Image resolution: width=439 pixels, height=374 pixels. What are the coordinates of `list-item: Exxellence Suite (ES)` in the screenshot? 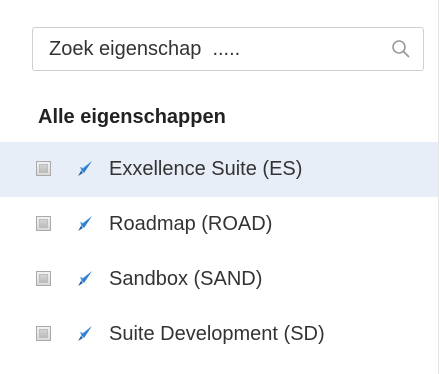 It's located at (219, 169).